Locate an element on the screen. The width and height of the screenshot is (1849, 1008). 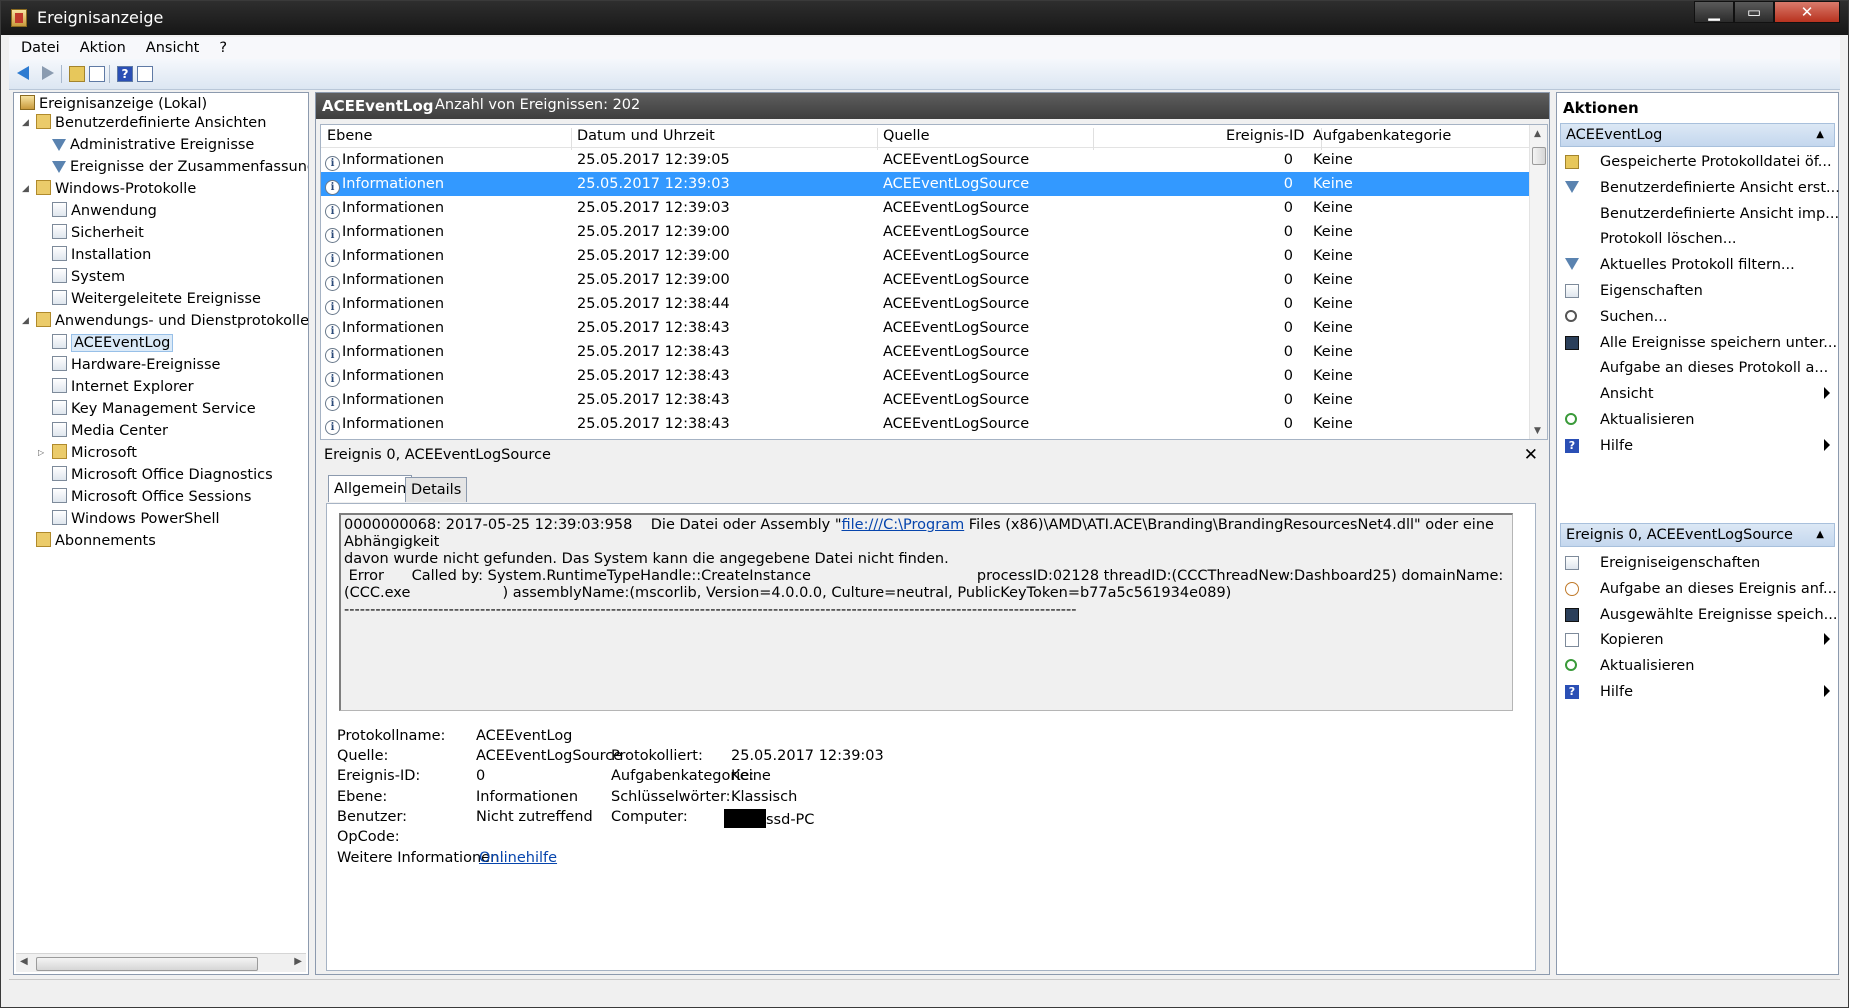
tree-internet-explorer: Internet Explorer is located at coordinates (123, 387).